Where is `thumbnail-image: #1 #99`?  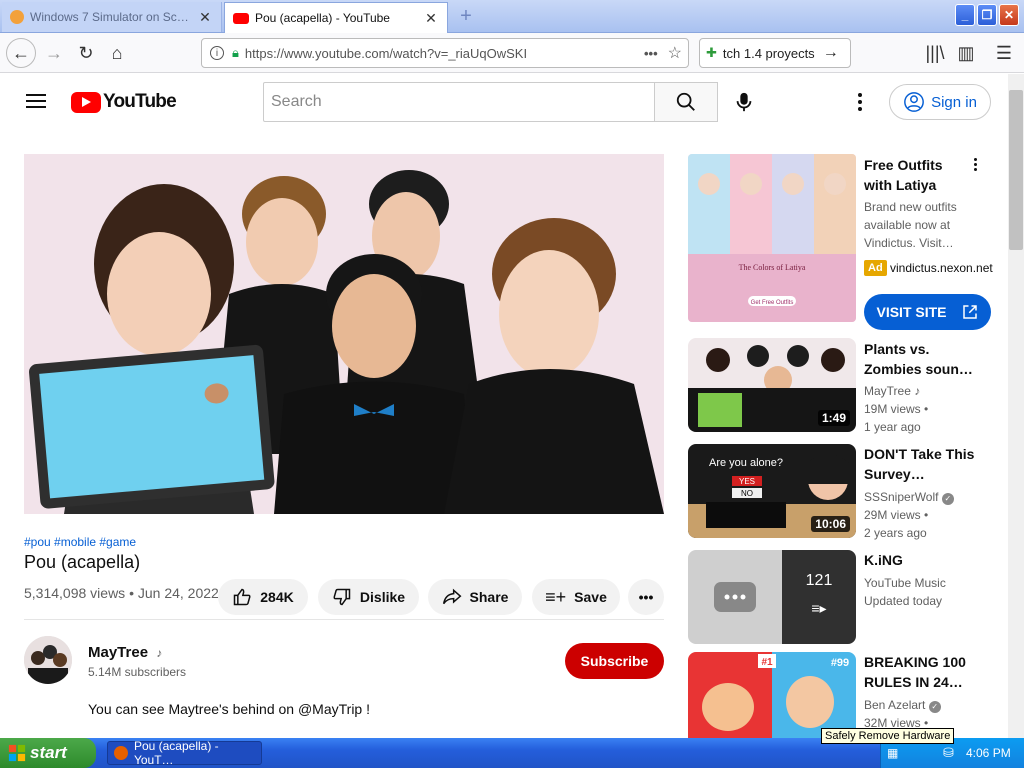 thumbnail-image: #1 #99 is located at coordinates (772, 695).